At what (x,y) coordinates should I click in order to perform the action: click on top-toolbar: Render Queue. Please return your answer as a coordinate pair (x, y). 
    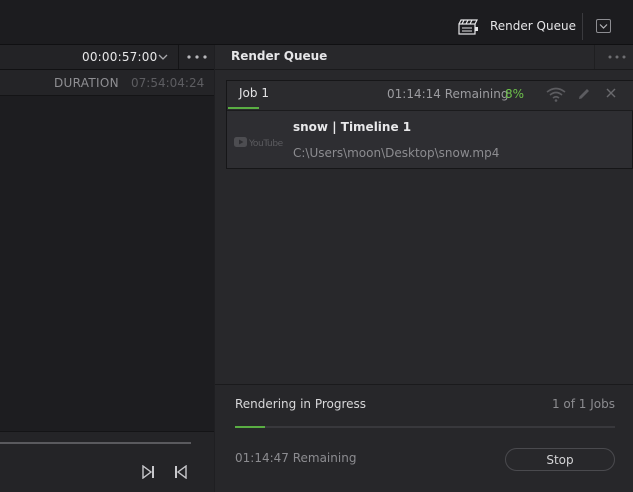
    Looking at the image, I should click on (316, 22).